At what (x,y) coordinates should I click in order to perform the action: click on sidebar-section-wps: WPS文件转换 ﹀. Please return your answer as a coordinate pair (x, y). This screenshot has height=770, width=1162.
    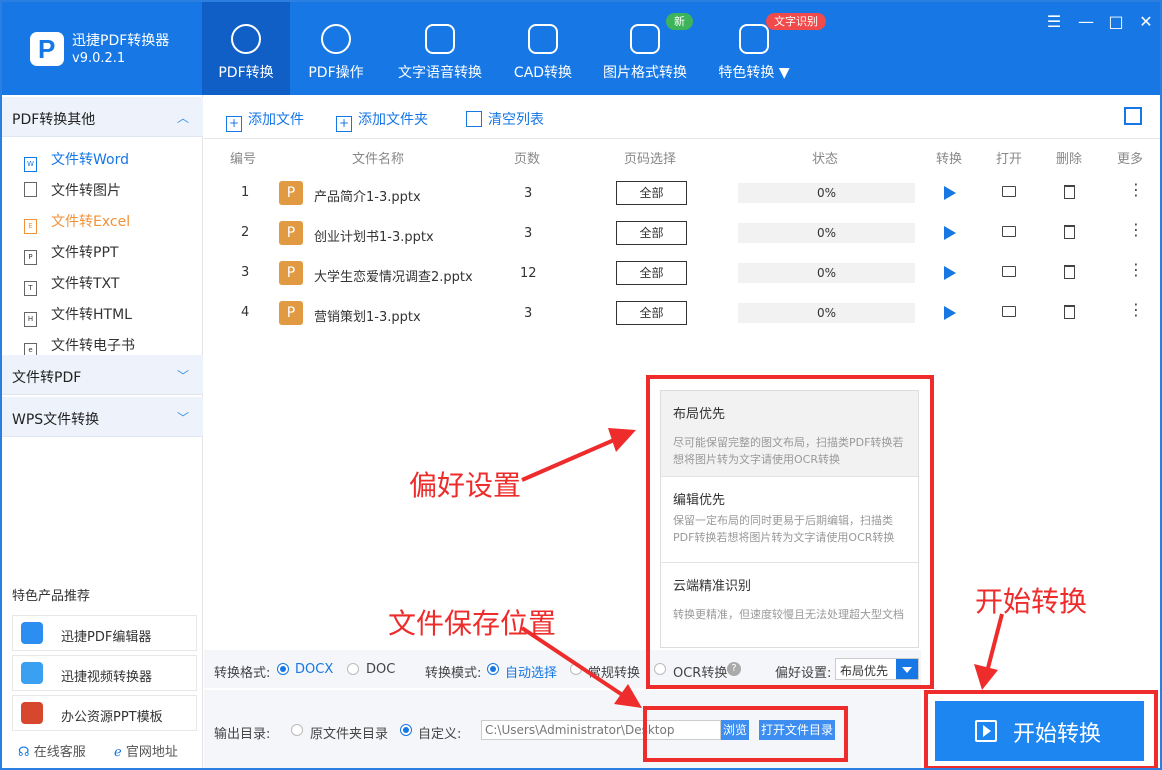
    Looking at the image, I should click on (102, 417).